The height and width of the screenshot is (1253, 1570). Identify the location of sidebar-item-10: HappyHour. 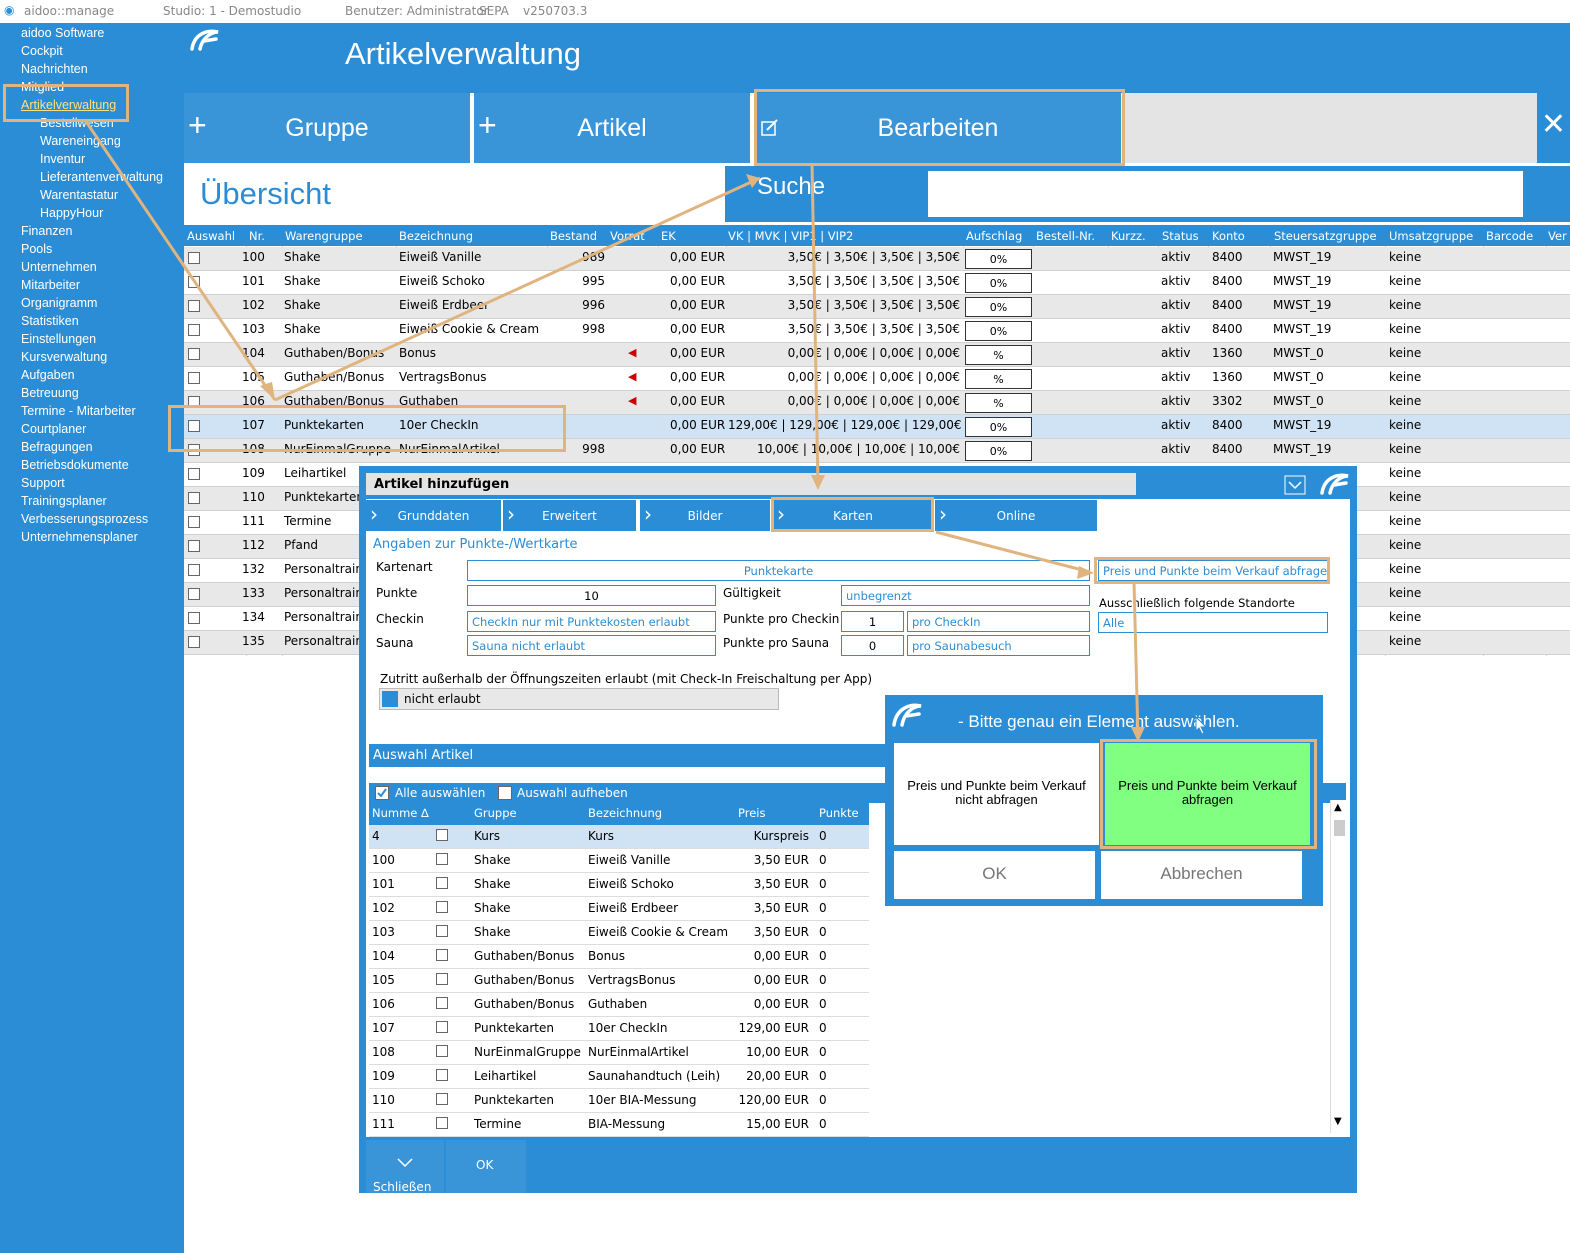
(71, 213).